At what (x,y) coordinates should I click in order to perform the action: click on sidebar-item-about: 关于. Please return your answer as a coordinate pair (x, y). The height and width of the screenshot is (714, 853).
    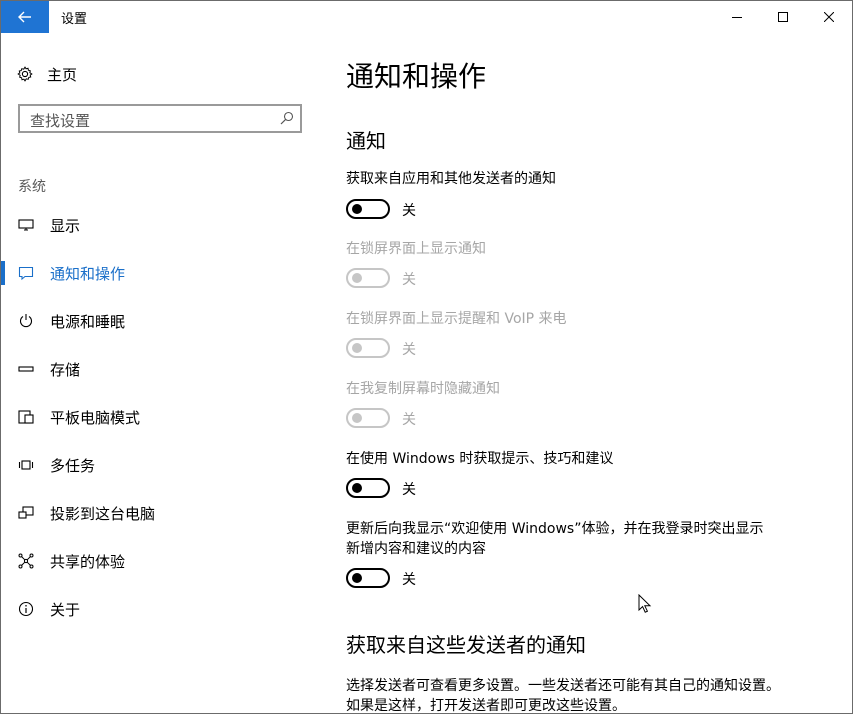
    Looking at the image, I should click on (151, 609).